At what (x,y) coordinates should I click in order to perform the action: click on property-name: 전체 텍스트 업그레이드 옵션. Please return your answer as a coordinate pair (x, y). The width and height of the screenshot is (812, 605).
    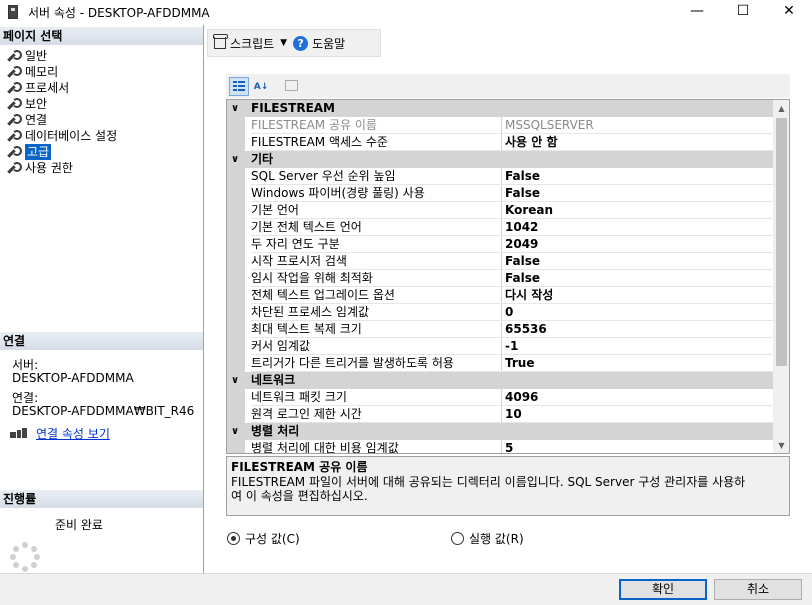
    Looking at the image, I should click on (375, 295).